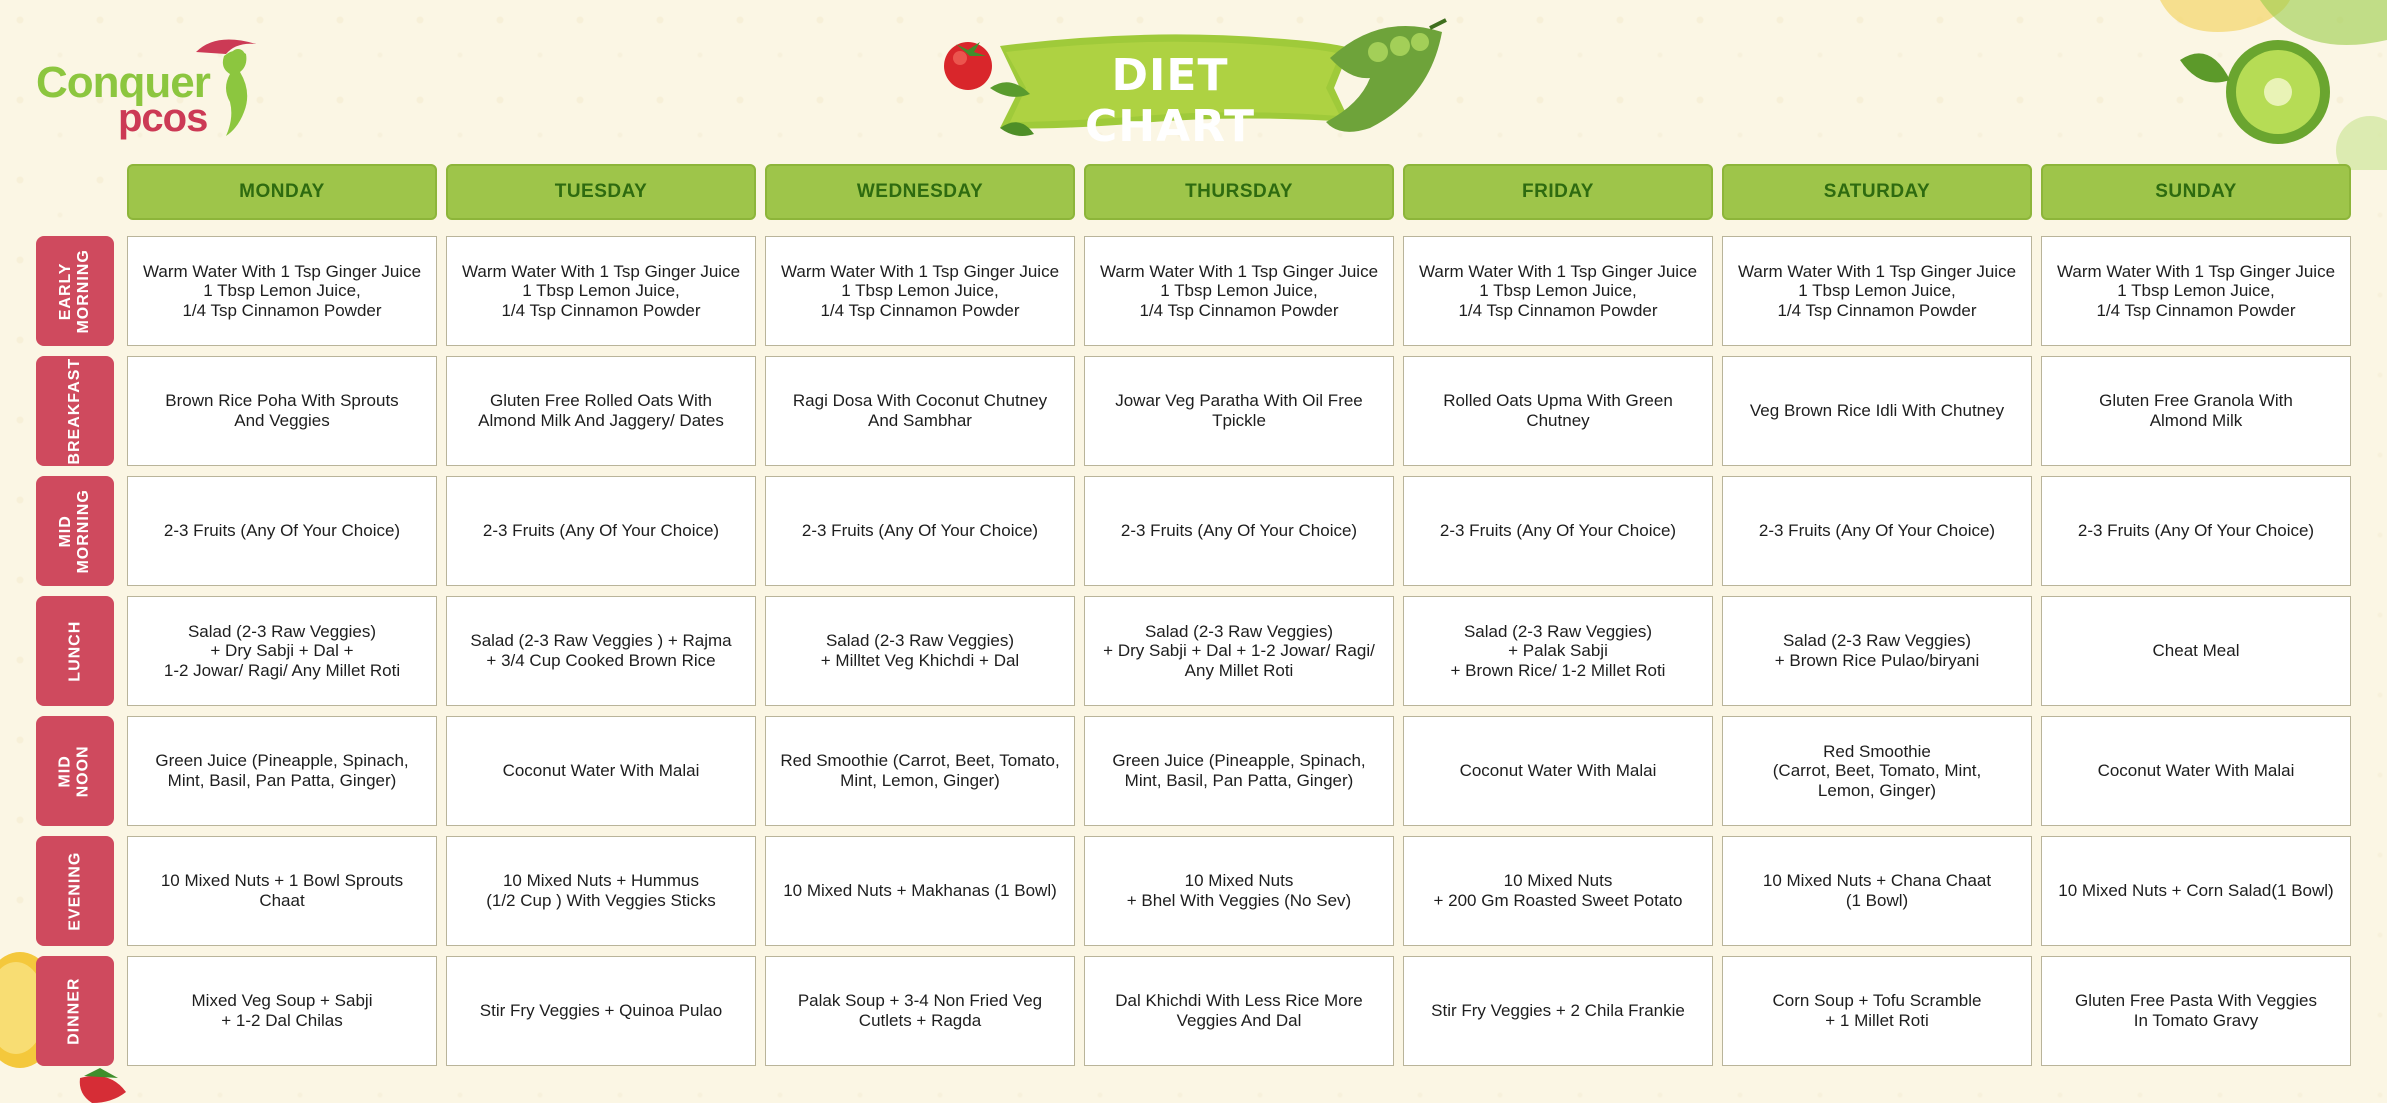 The height and width of the screenshot is (1103, 2387). I want to click on meal-label-text: MID MORNING, so click(74, 531).